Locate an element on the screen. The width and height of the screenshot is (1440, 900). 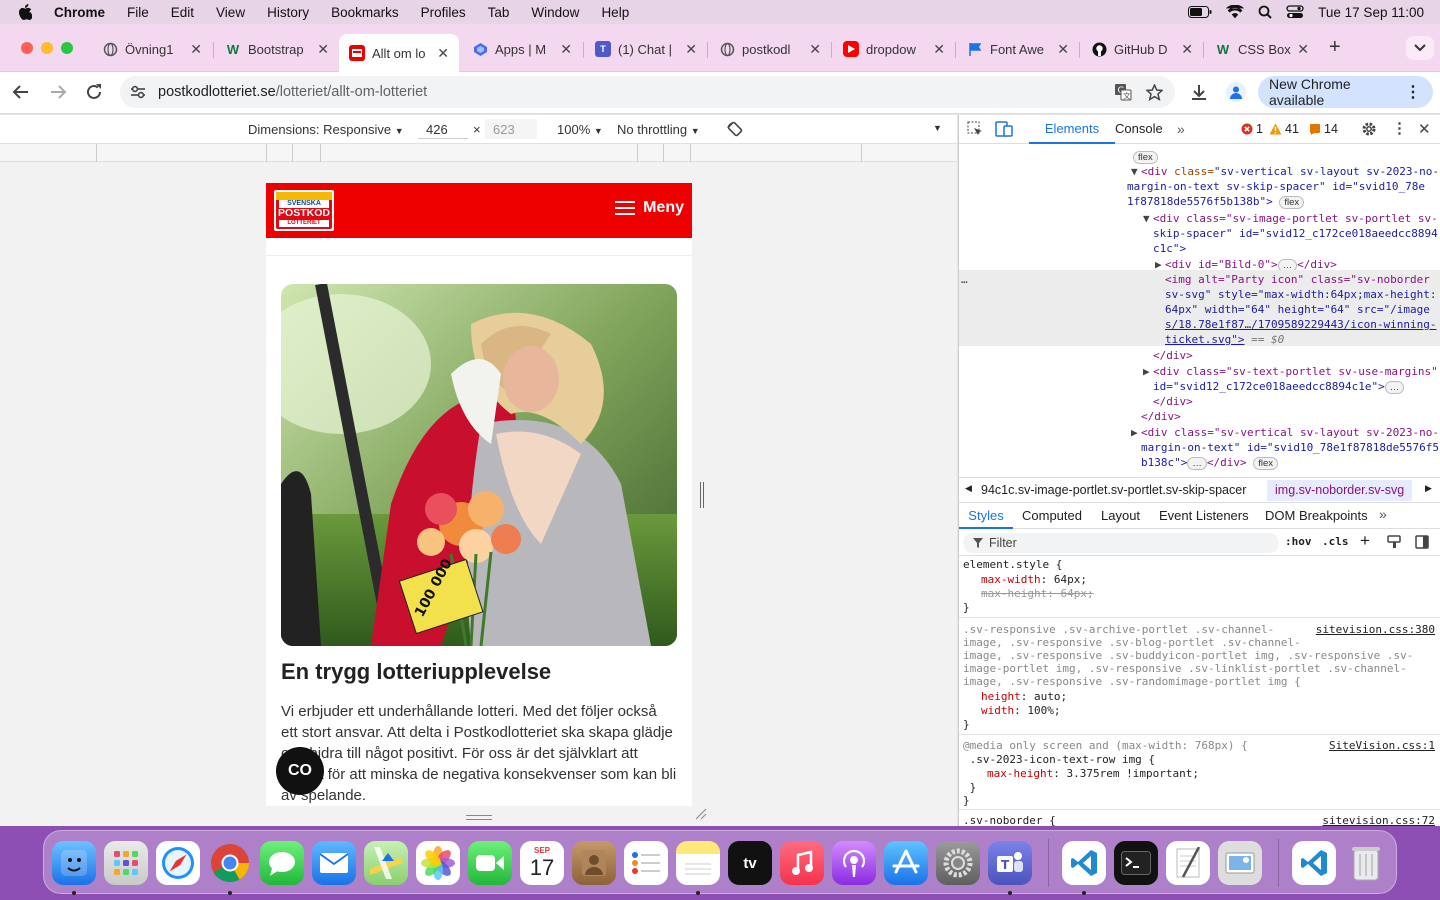
device-toolbar-more-chevron-down-icon: ▼ is located at coordinates (937, 128).